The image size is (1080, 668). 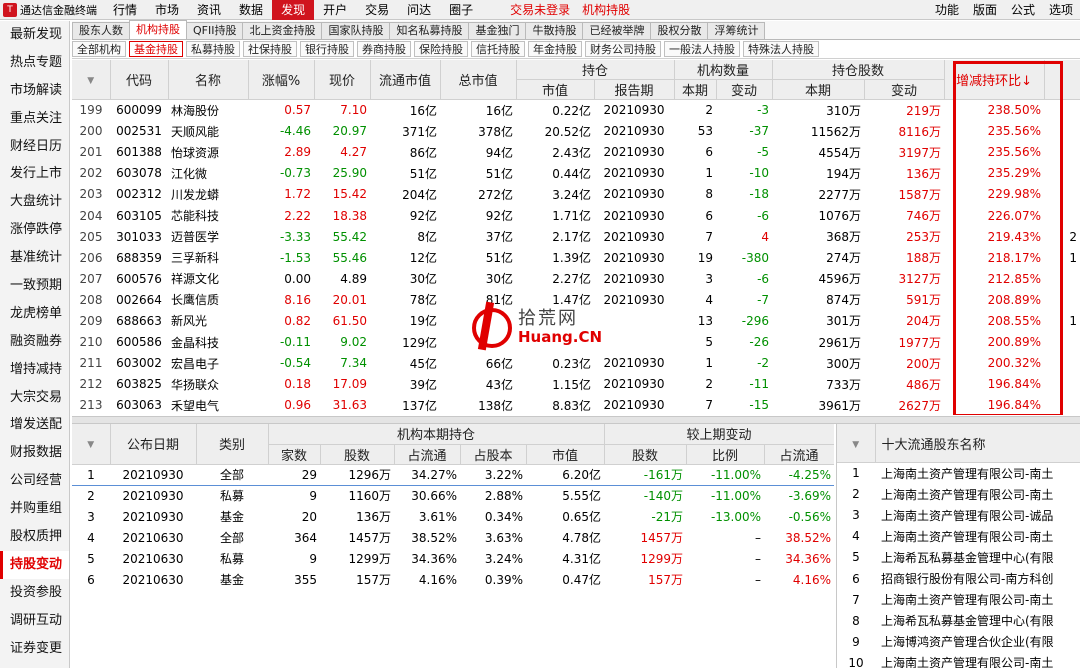 I want to click on holder-row: 7 上海南土资产管理有限公司-南土, so click(x=958, y=599).